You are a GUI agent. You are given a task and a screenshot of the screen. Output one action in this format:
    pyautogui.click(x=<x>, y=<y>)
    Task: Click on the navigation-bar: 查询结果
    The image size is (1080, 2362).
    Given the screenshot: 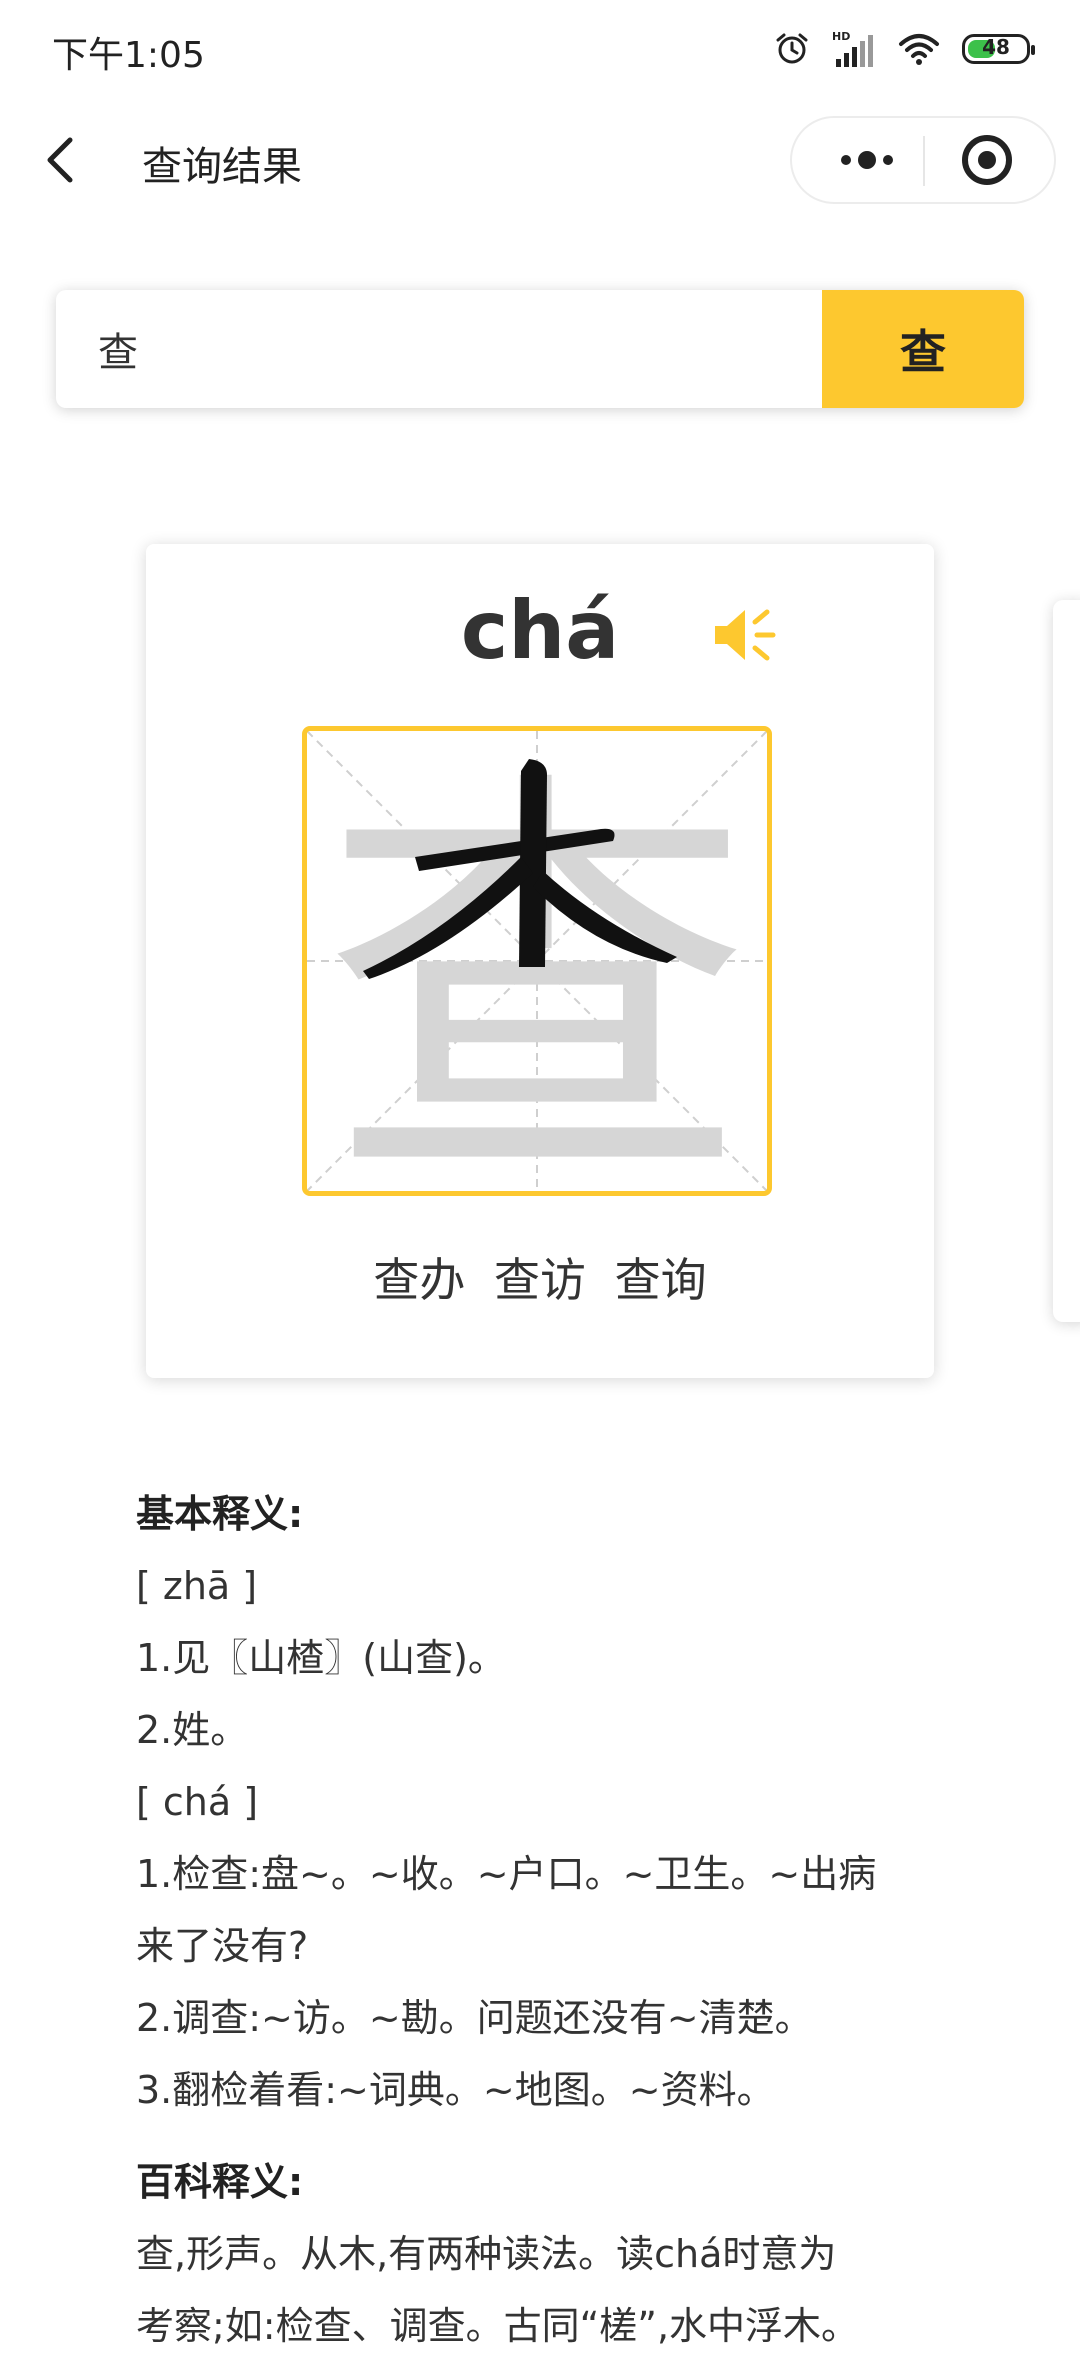 What is the action you would take?
    pyautogui.click(x=540, y=160)
    